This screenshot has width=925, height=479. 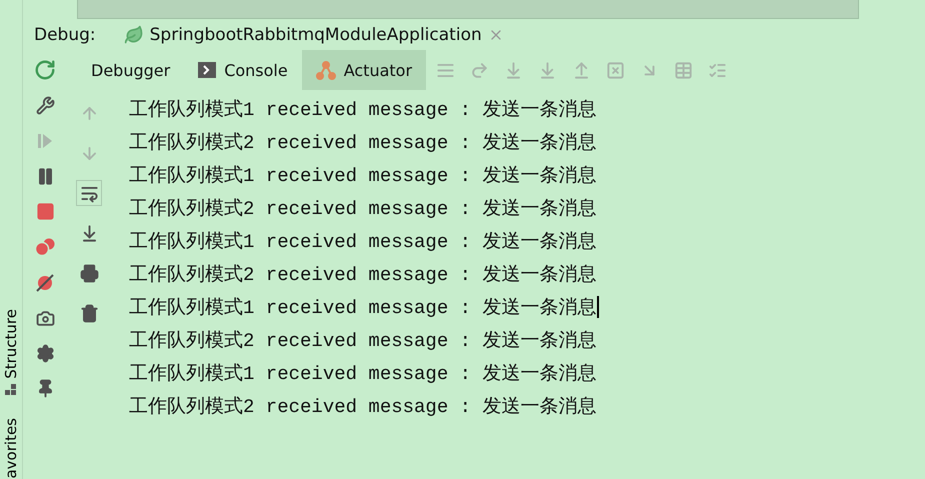 I want to click on side-panel-tab: avorites, so click(x=11, y=448).